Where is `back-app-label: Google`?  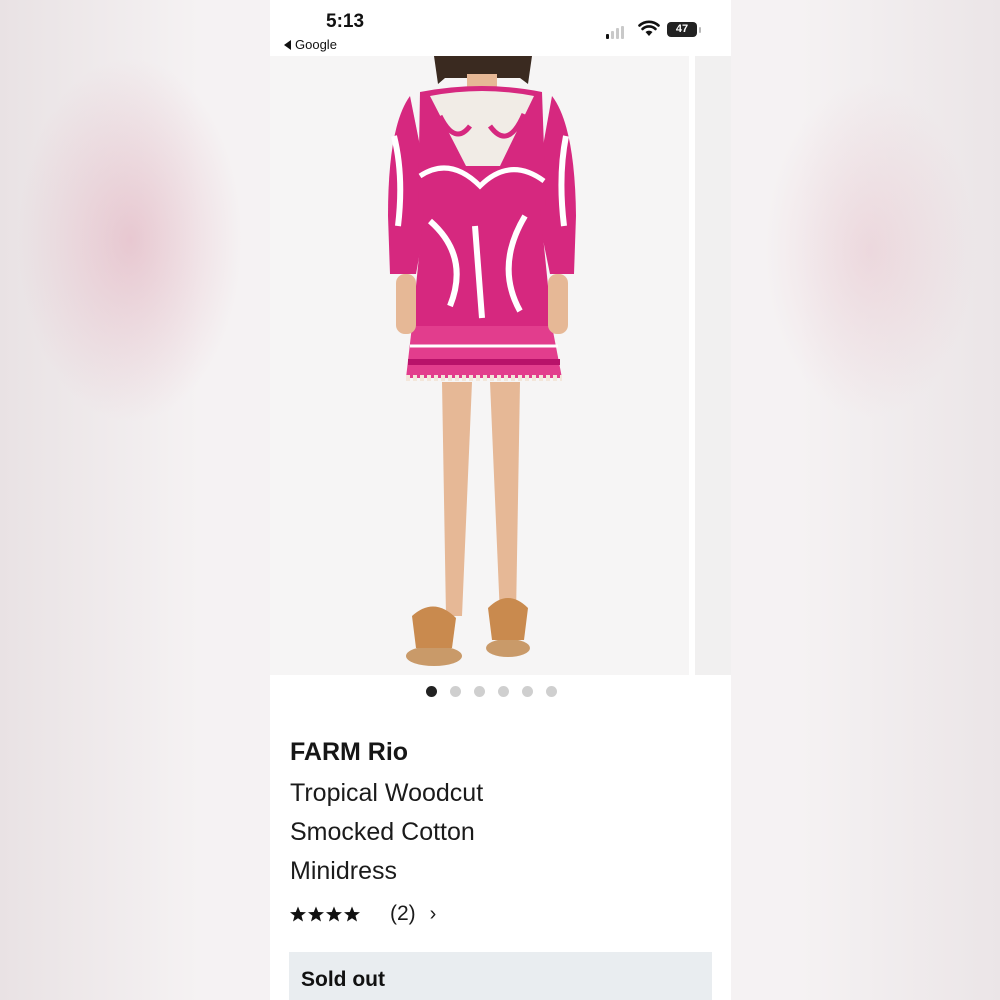 back-app-label: Google is located at coordinates (316, 44).